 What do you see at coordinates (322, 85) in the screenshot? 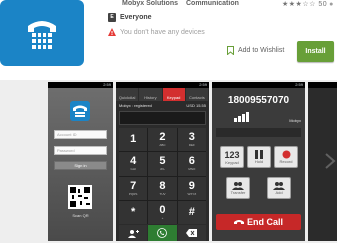
I see `status-bar` at bounding box center [322, 85].